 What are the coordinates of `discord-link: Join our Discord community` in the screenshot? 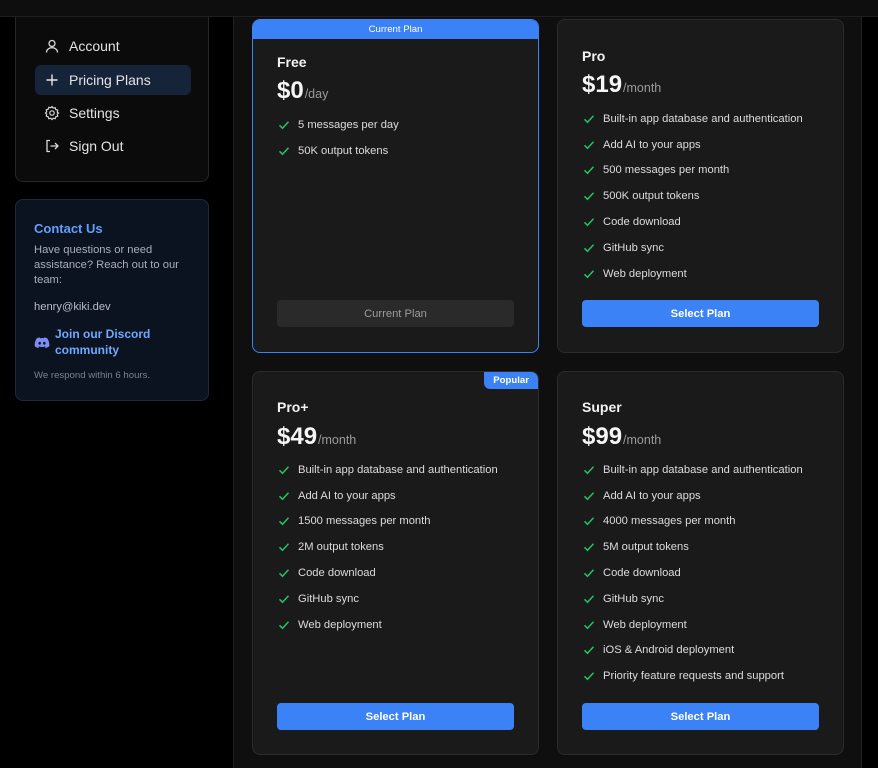 It's located at (99, 342).